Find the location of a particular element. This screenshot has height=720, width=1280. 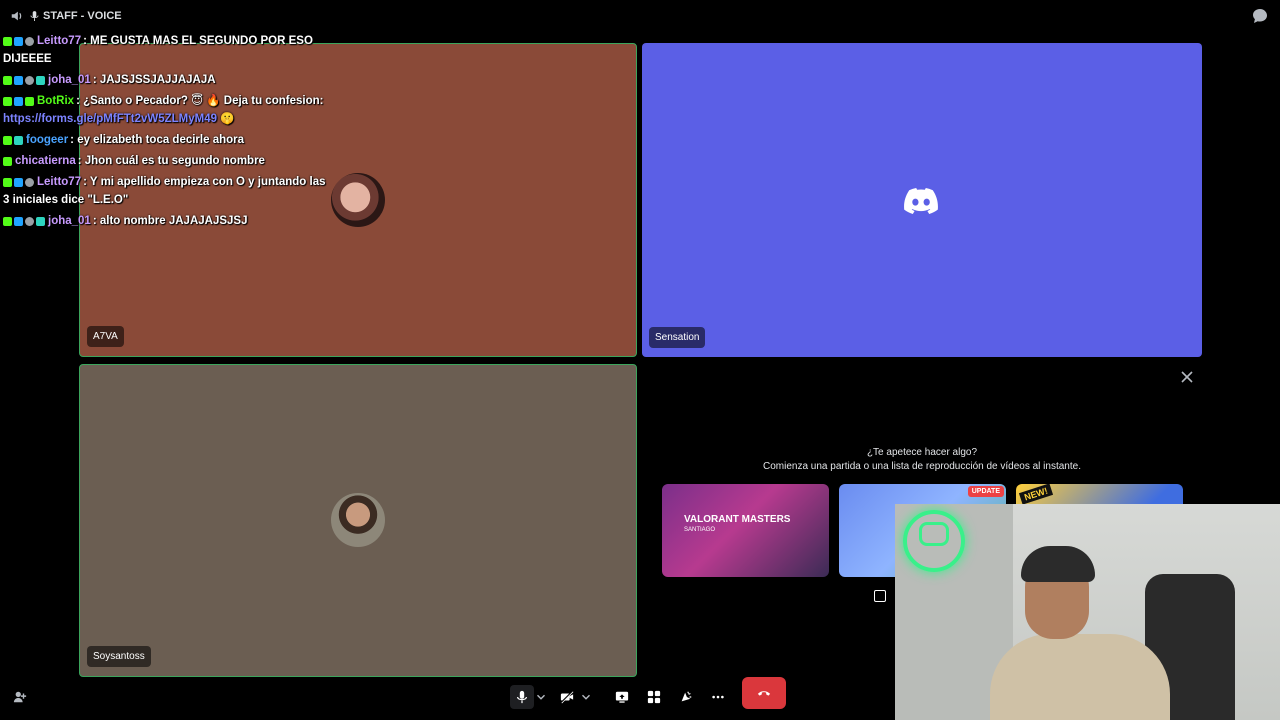

mute-button is located at coordinates (522, 697).